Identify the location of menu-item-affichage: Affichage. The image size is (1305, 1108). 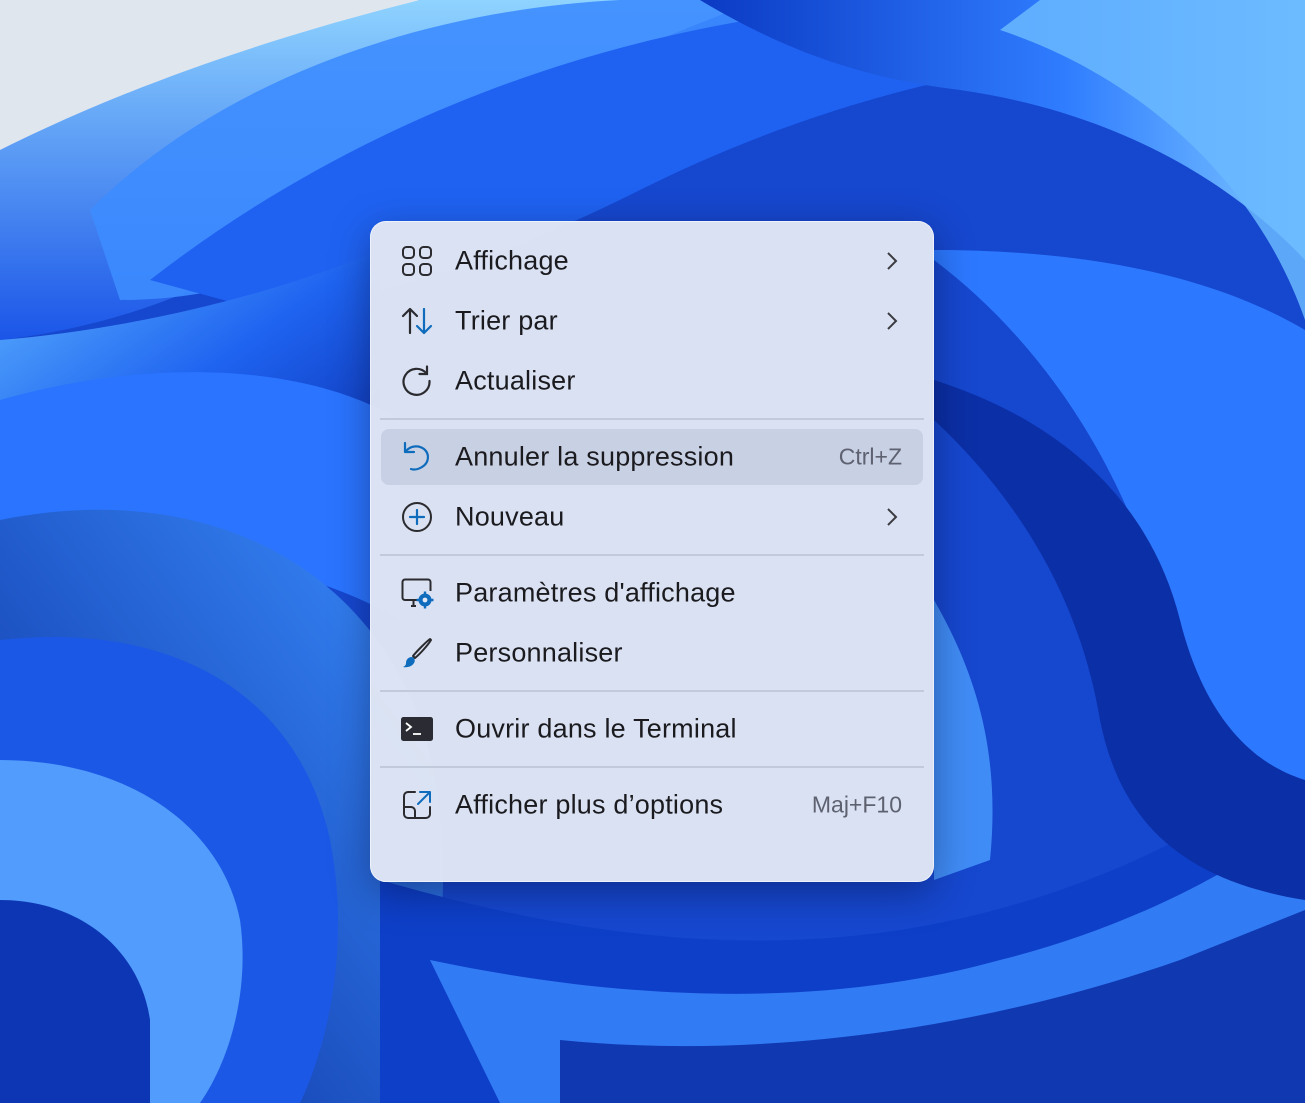
(652, 261).